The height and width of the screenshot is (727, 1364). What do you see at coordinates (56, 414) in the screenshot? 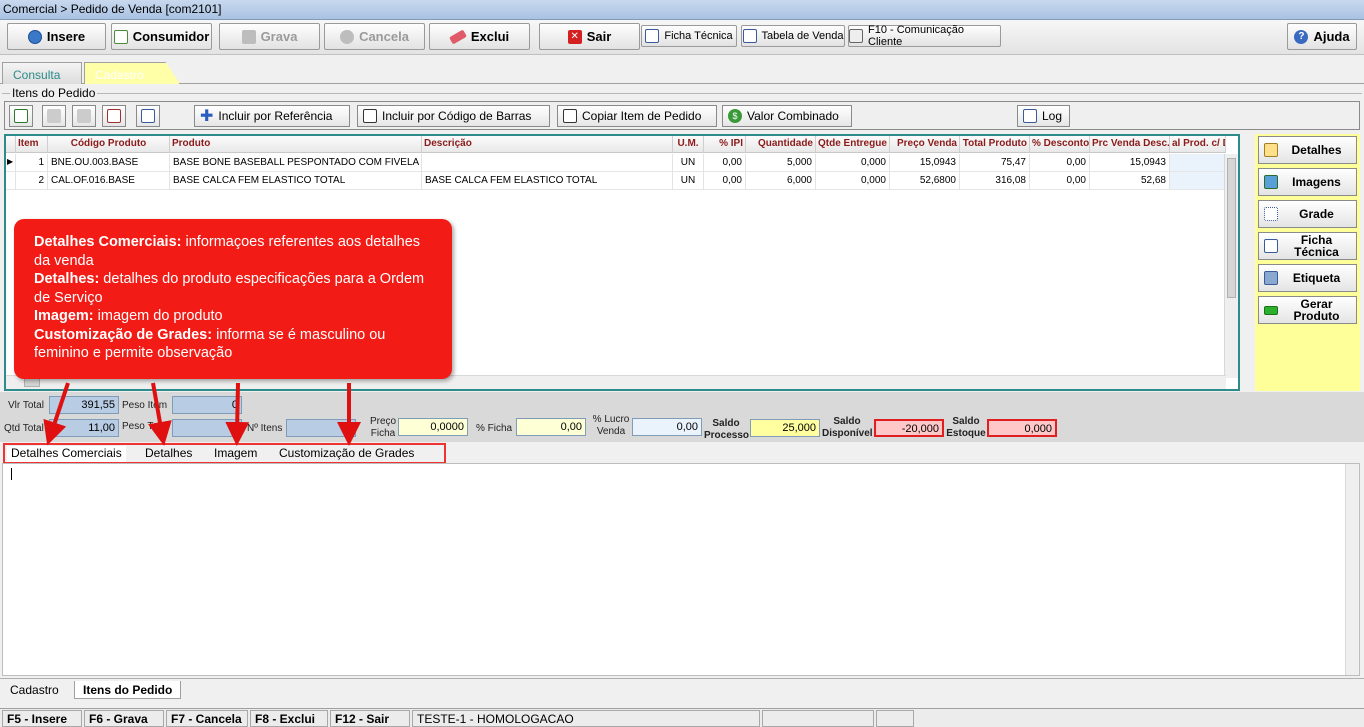
I see `arrow-detalhes-comerciais` at bounding box center [56, 414].